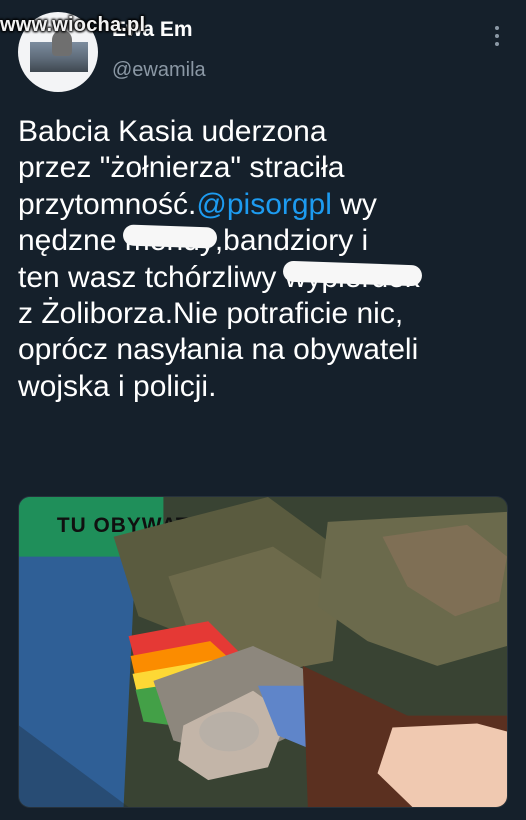 The image size is (526, 820). I want to click on author-username: @ewamila, so click(159, 70).